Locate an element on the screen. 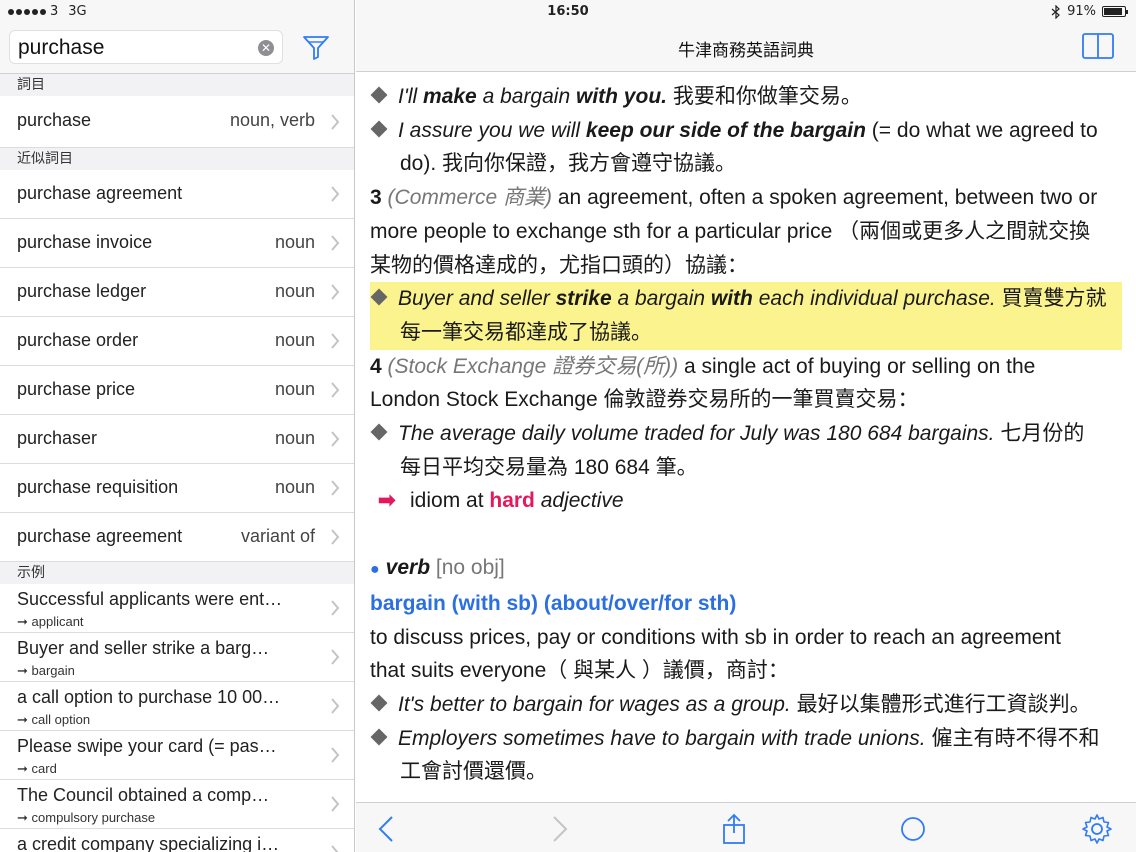 This screenshot has width=1136, height=852. list-item: purchase price noun is located at coordinates (177, 390).